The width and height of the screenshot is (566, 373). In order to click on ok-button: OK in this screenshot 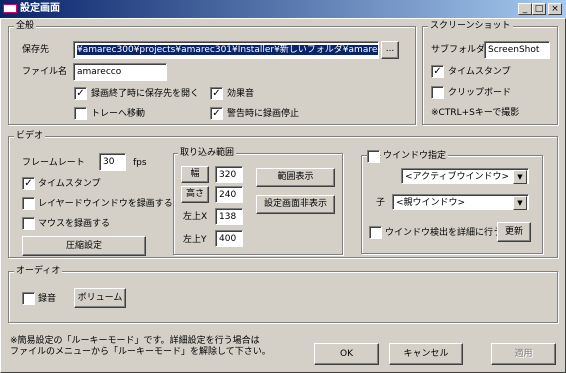, I will do `click(346, 354)`.